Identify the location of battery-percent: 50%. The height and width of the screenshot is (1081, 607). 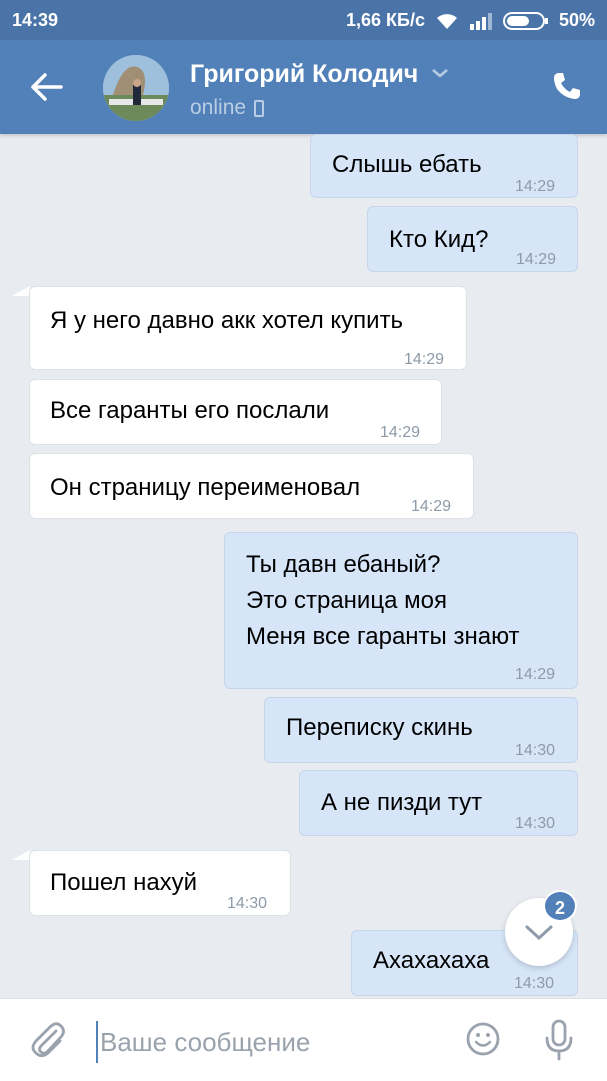
(576, 20).